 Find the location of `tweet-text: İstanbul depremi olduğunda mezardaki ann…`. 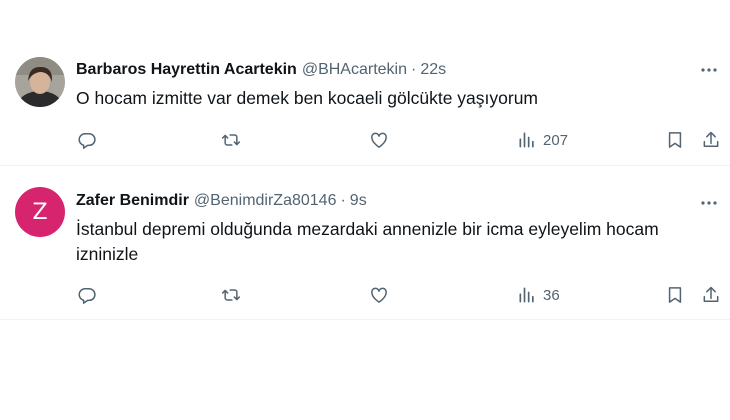

tweet-text: İstanbul depremi olduğunda mezardaki ann… is located at coordinates (367, 241).